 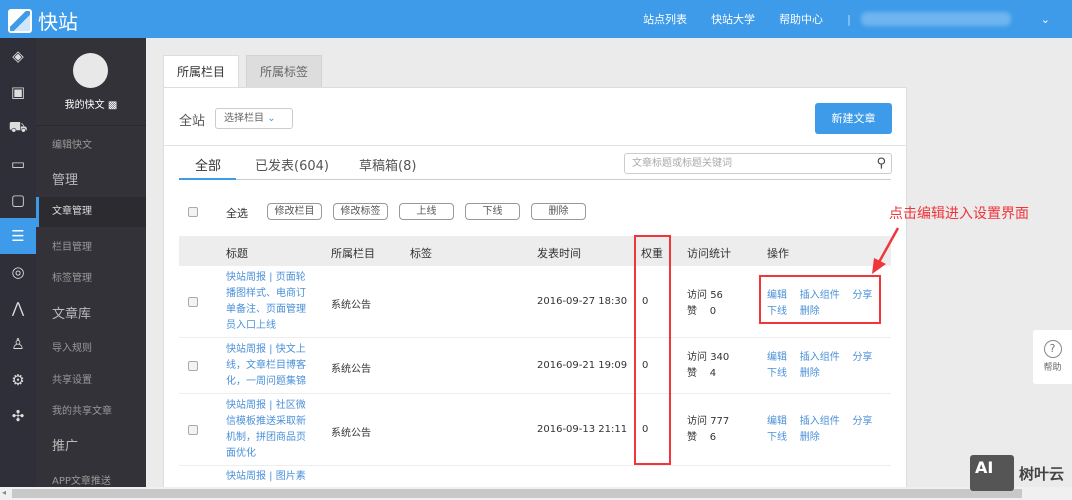 I want to click on logo-icon, so click(x=20, y=20).